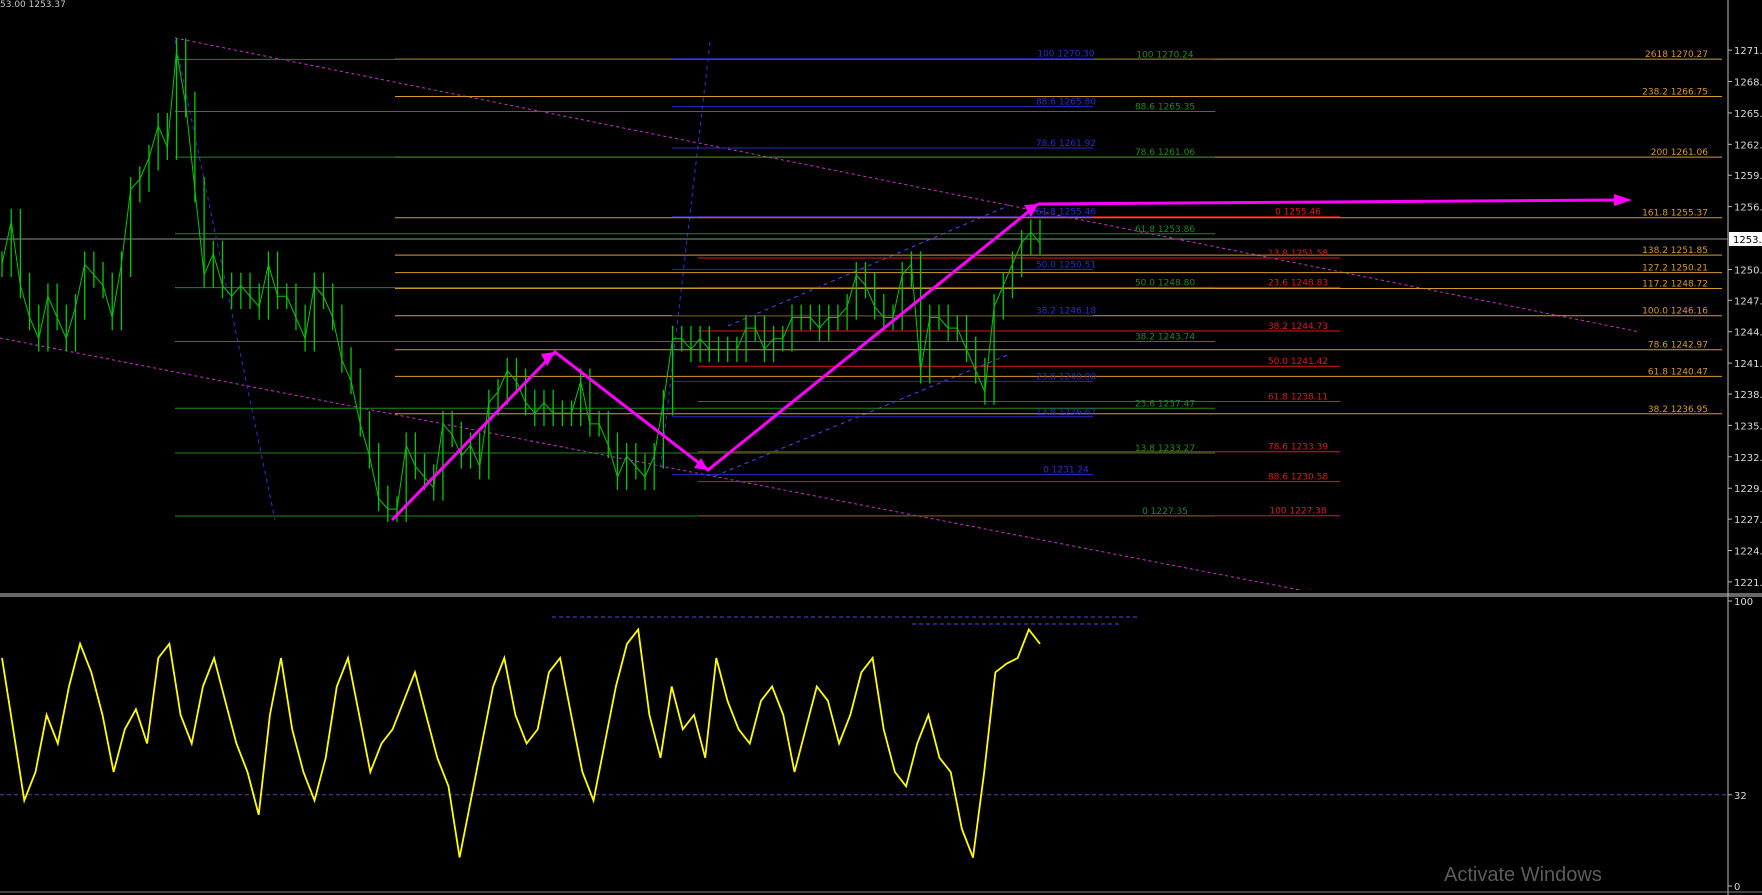 The height and width of the screenshot is (895, 1762). What do you see at coordinates (1675, 251) in the screenshot?
I see `fib-level-label: 138.2 1251.85` at bounding box center [1675, 251].